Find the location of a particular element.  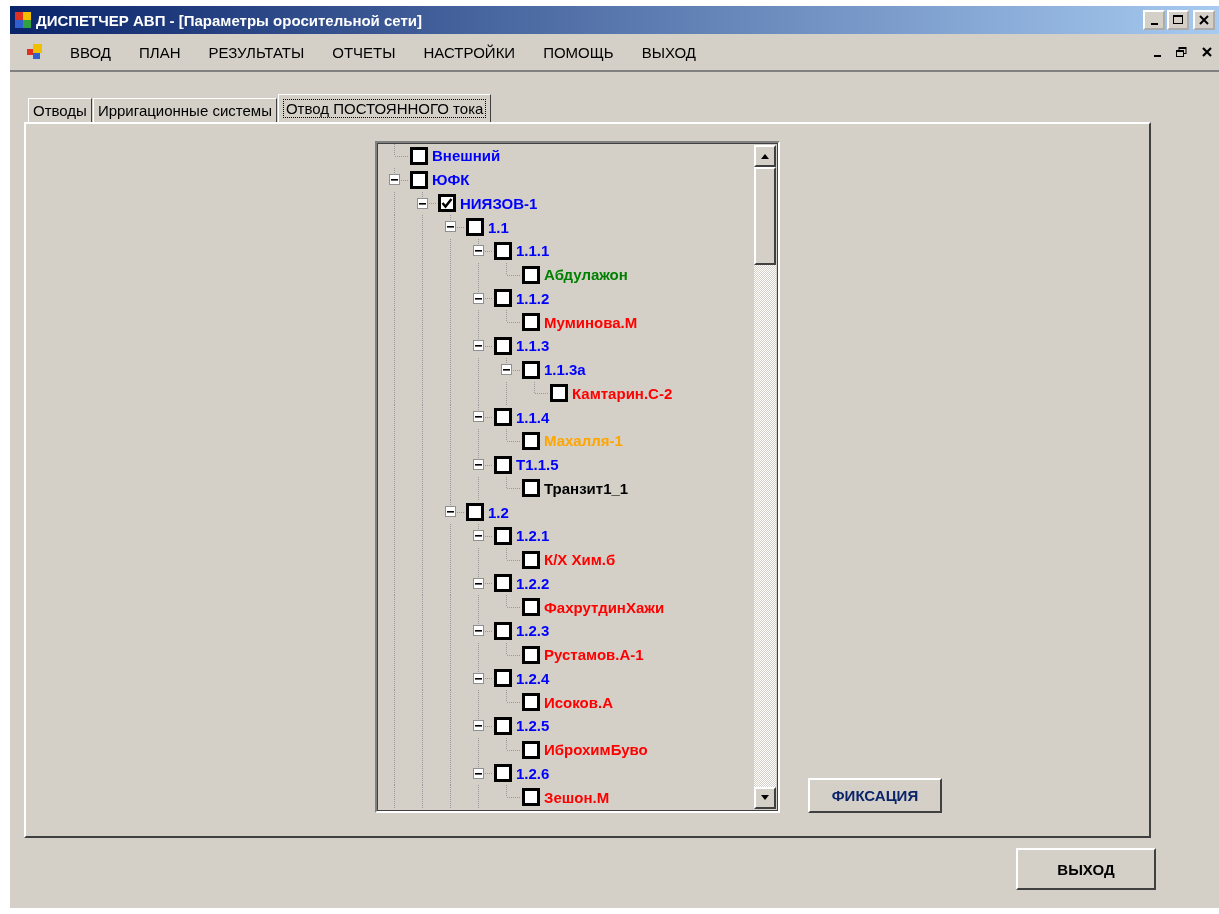

tree-item: 1.2.1 is located at coordinates (533, 536).